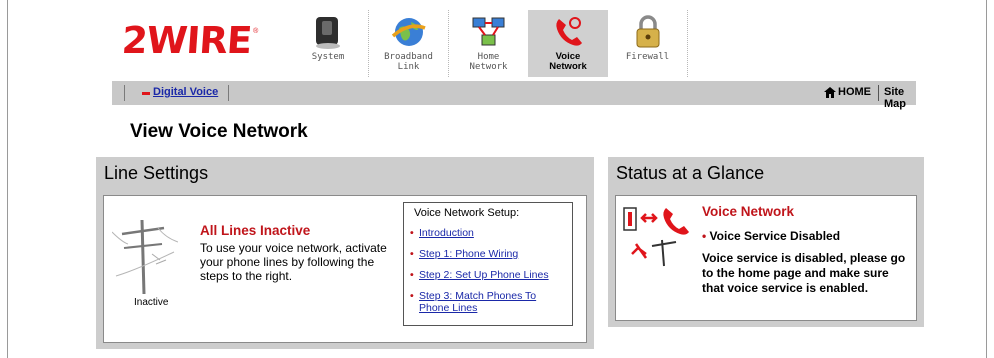 This screenshot has height=358, width=994. I want to click on phone-icon, so click(568, 32).